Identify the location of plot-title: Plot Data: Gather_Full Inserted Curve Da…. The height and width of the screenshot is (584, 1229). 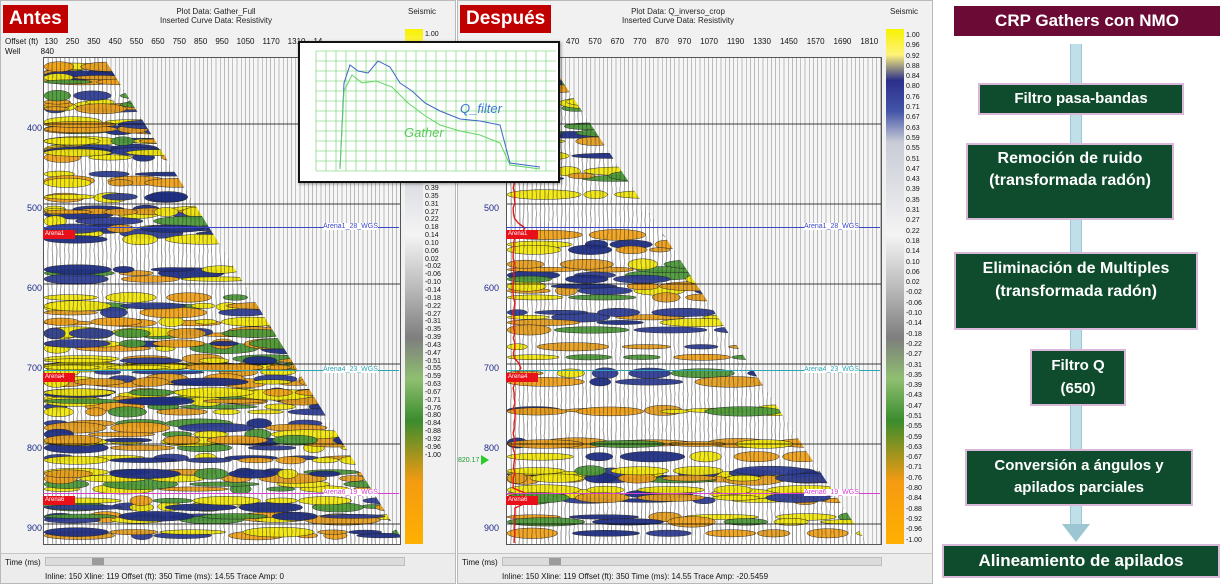
(216, 16).